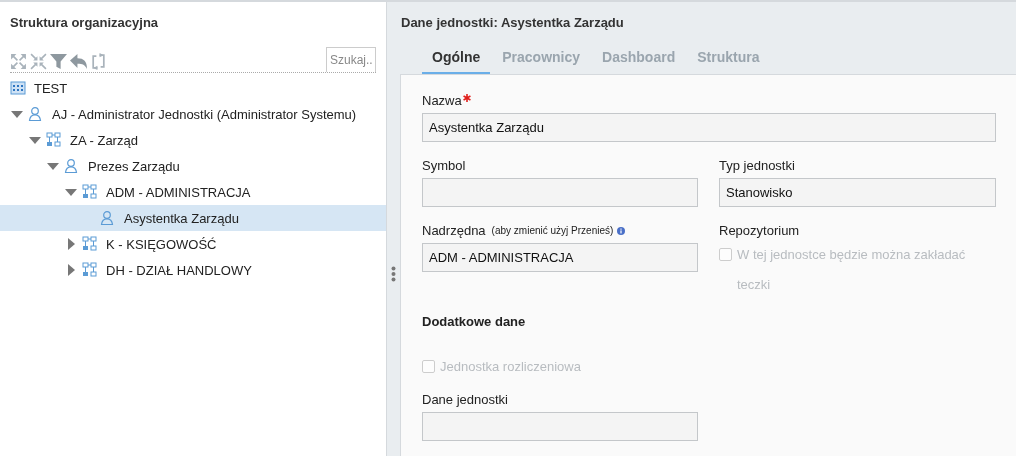  I want to click on info-icon, so click(621, 230).